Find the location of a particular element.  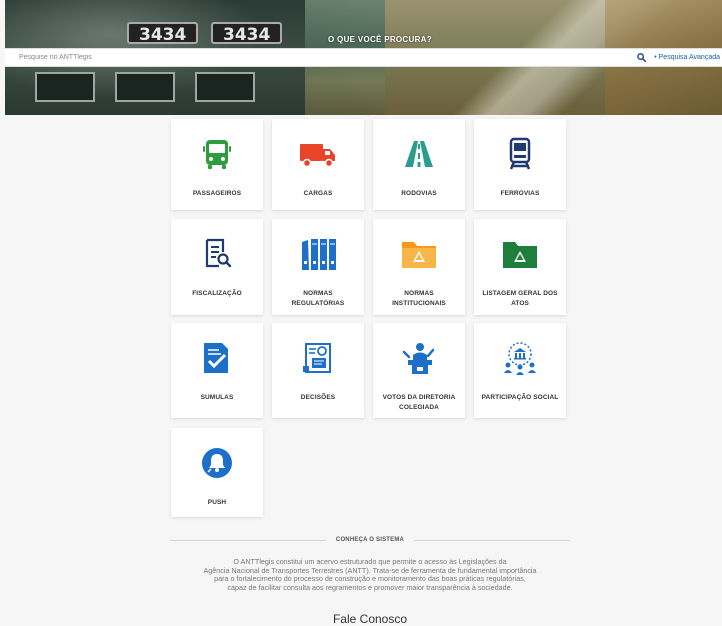

tile-participacao-social: PARTICIPAÇÃO SOCIAL is located at coordinates (520, 370).